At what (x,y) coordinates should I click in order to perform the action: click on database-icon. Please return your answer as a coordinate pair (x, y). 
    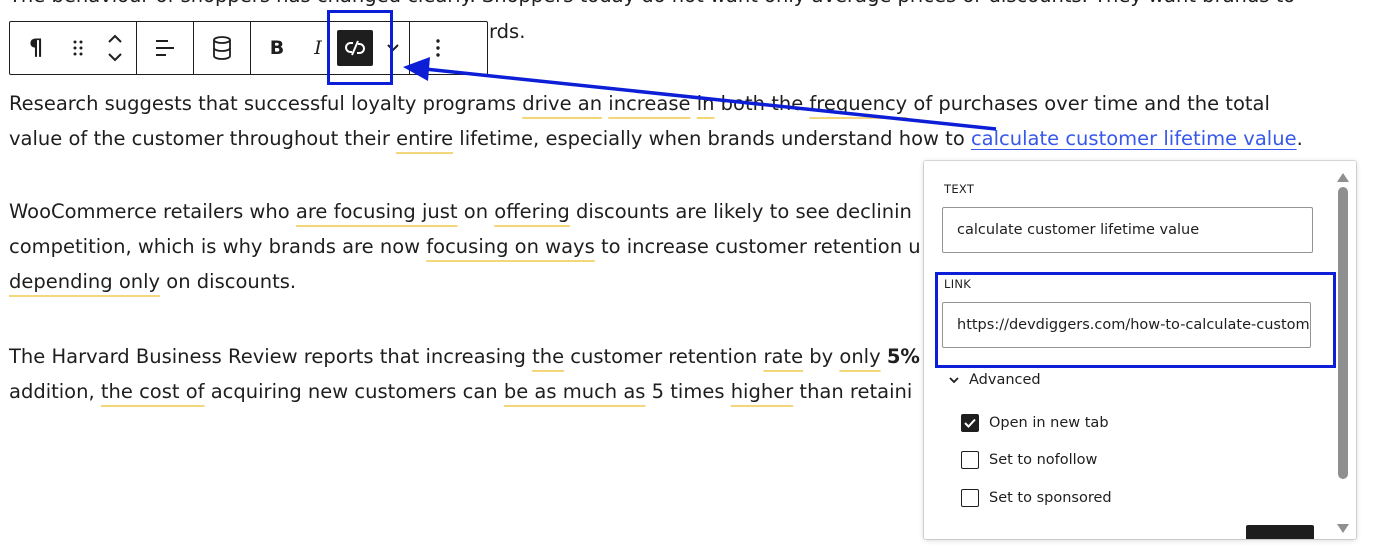
    Looking at the image, I should click on (222, 48).